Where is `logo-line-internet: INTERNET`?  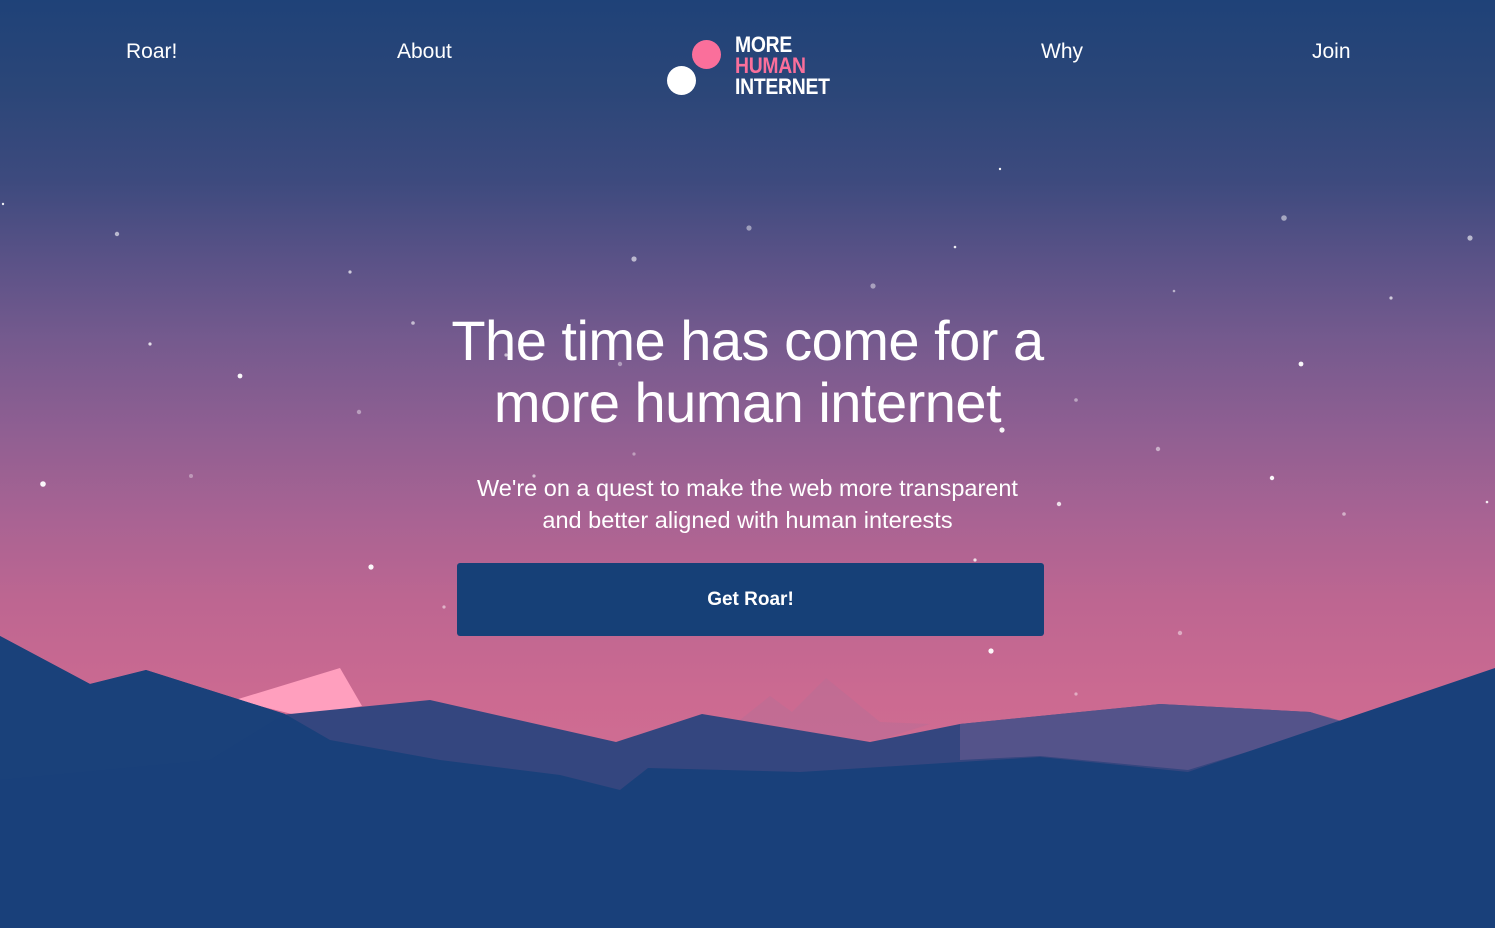
logo-line-internet: INTERNET is located at coordinates (782, 86).